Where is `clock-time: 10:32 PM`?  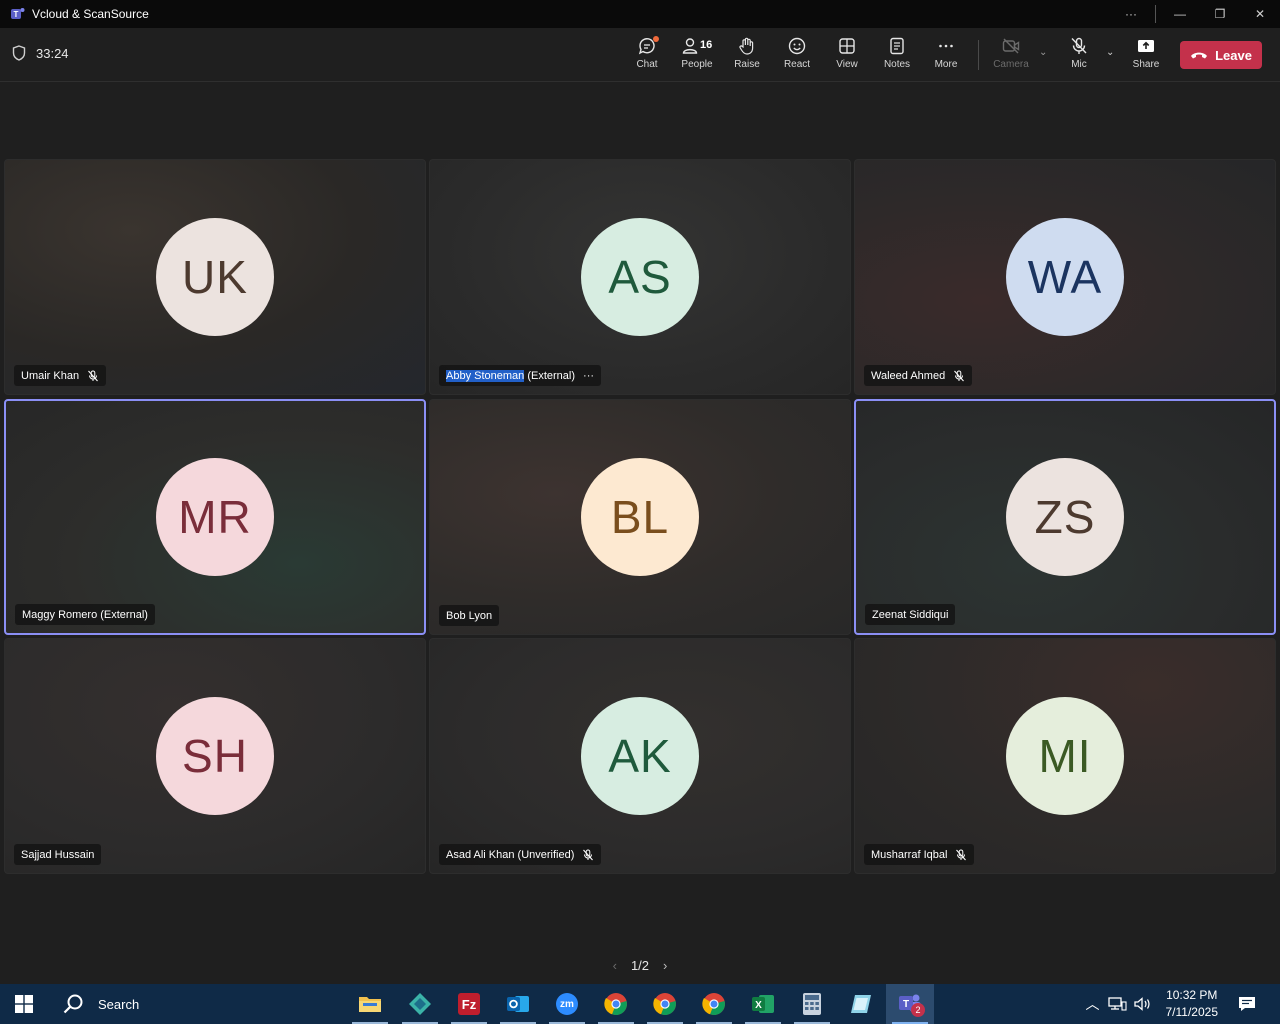
clock-time: 10:32 PM is located at coordinates (1192, 995).